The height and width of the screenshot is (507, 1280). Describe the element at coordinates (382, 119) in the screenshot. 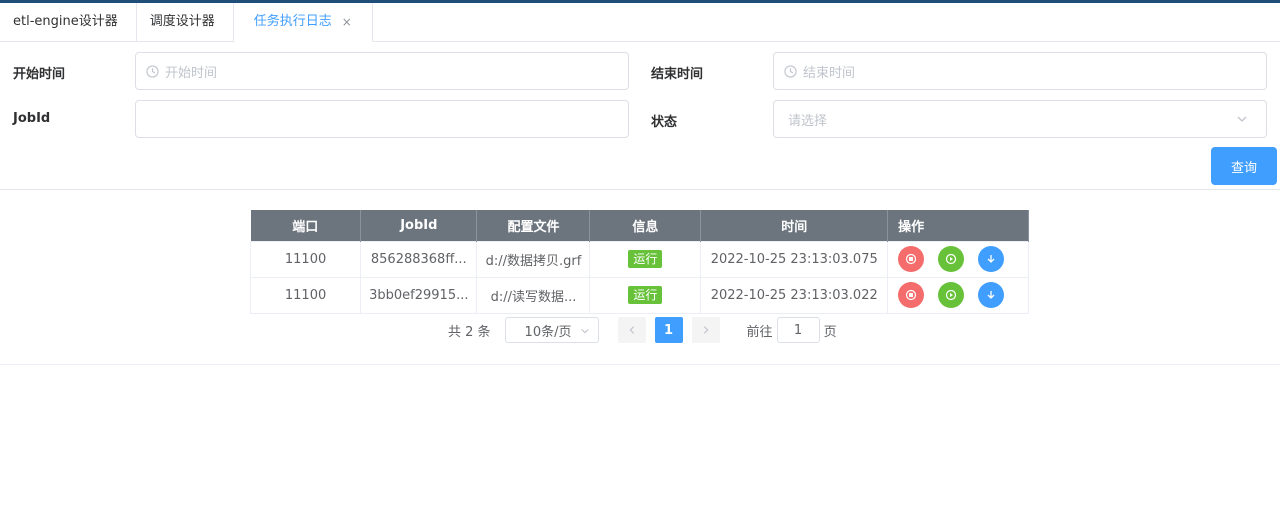

I see `jobid-input` at that location.